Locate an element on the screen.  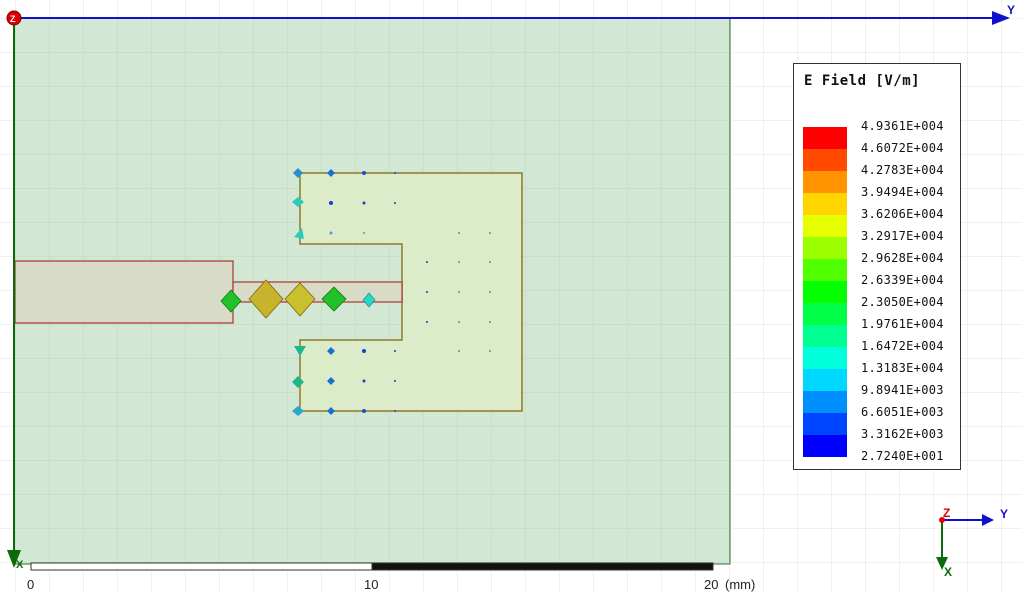
legend-value: 2.9628E+004 is located at coordinates (902, 258).